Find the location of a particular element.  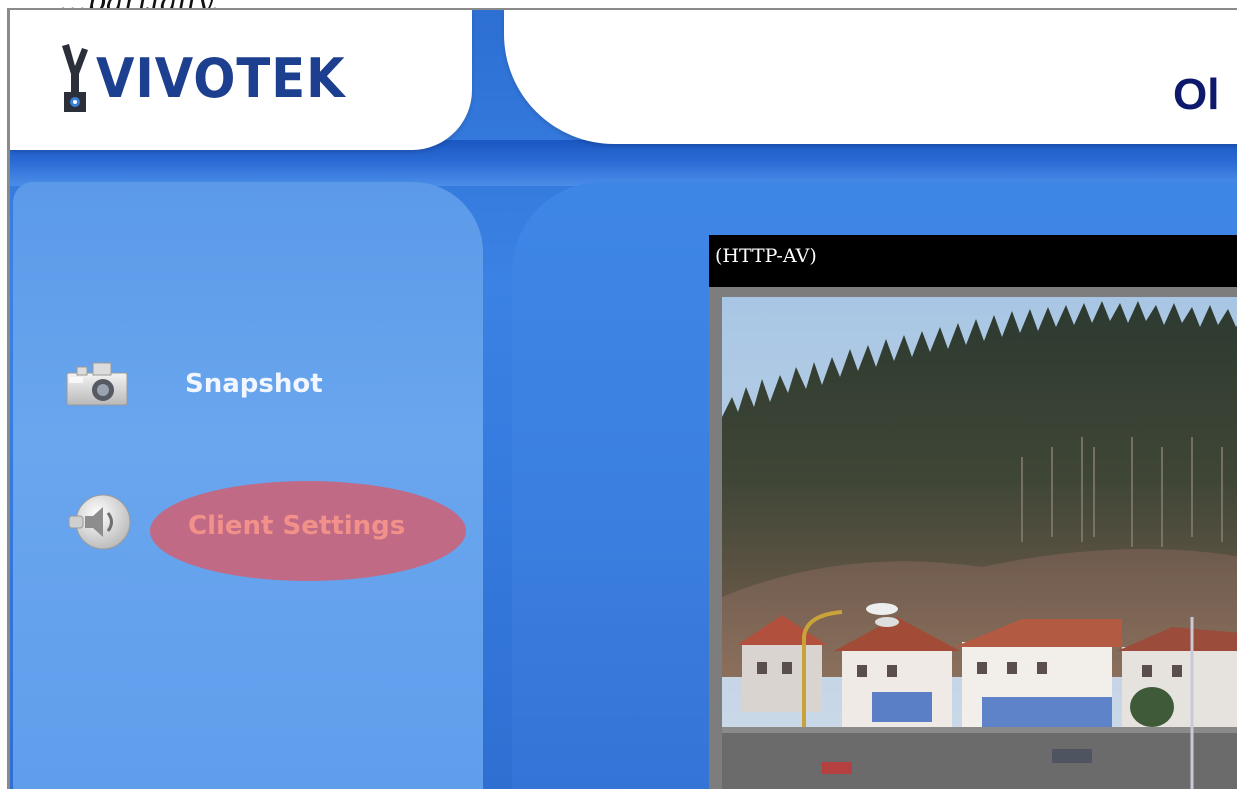

speaker-icon is located at coordinates (101, 524).